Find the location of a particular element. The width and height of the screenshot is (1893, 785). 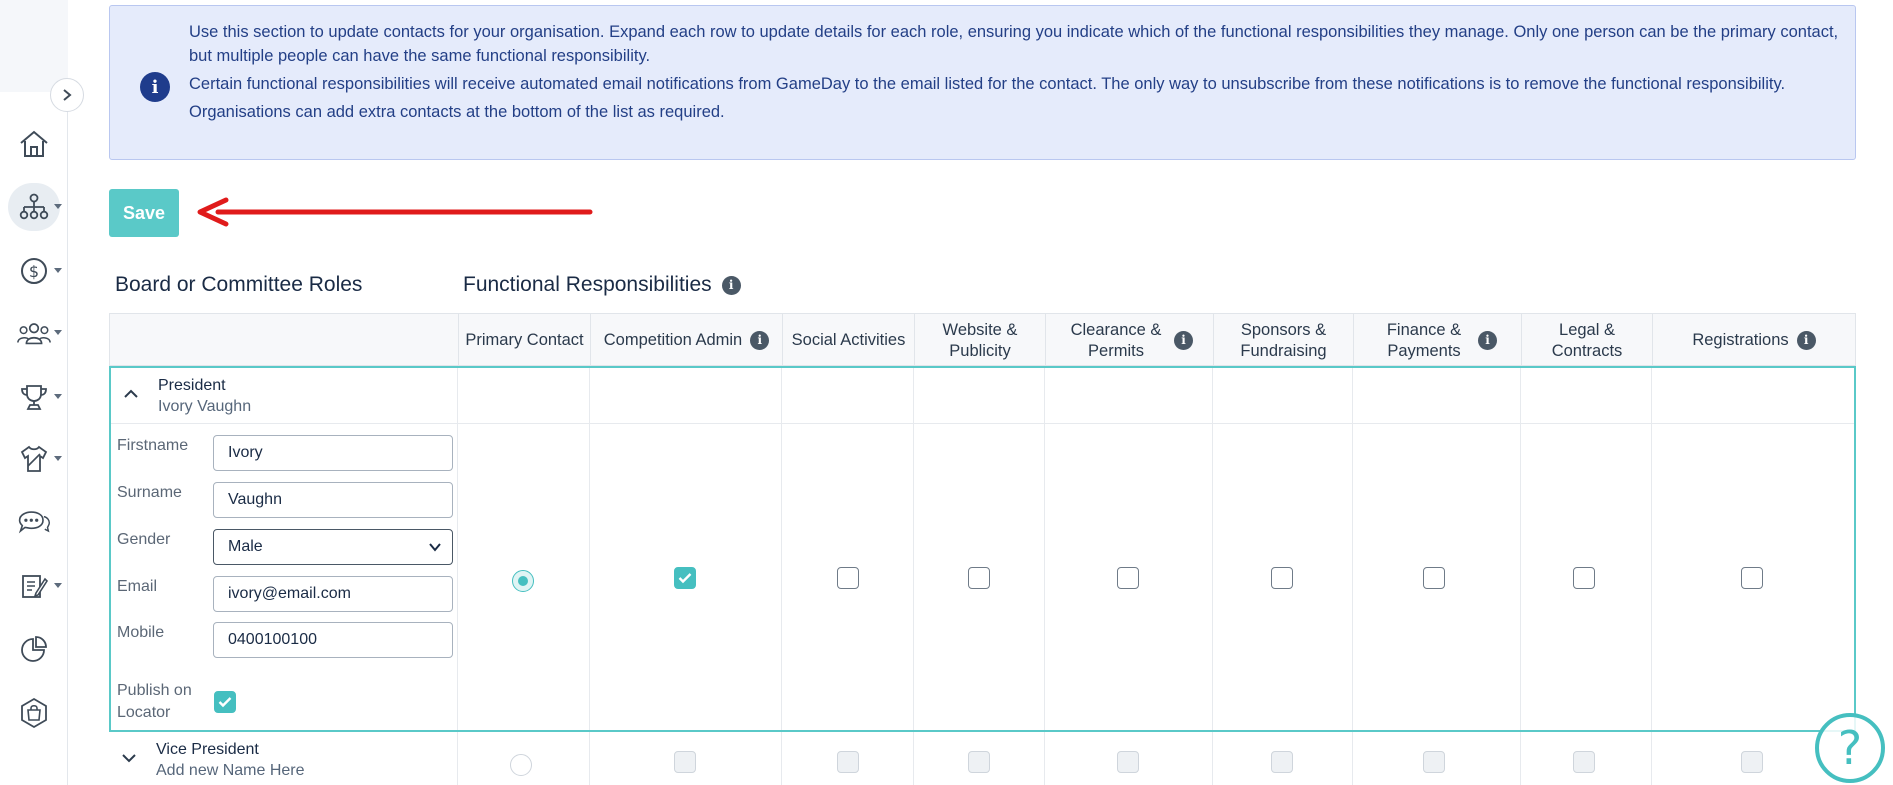

save-button: Save is located at coordinates (144, 213).